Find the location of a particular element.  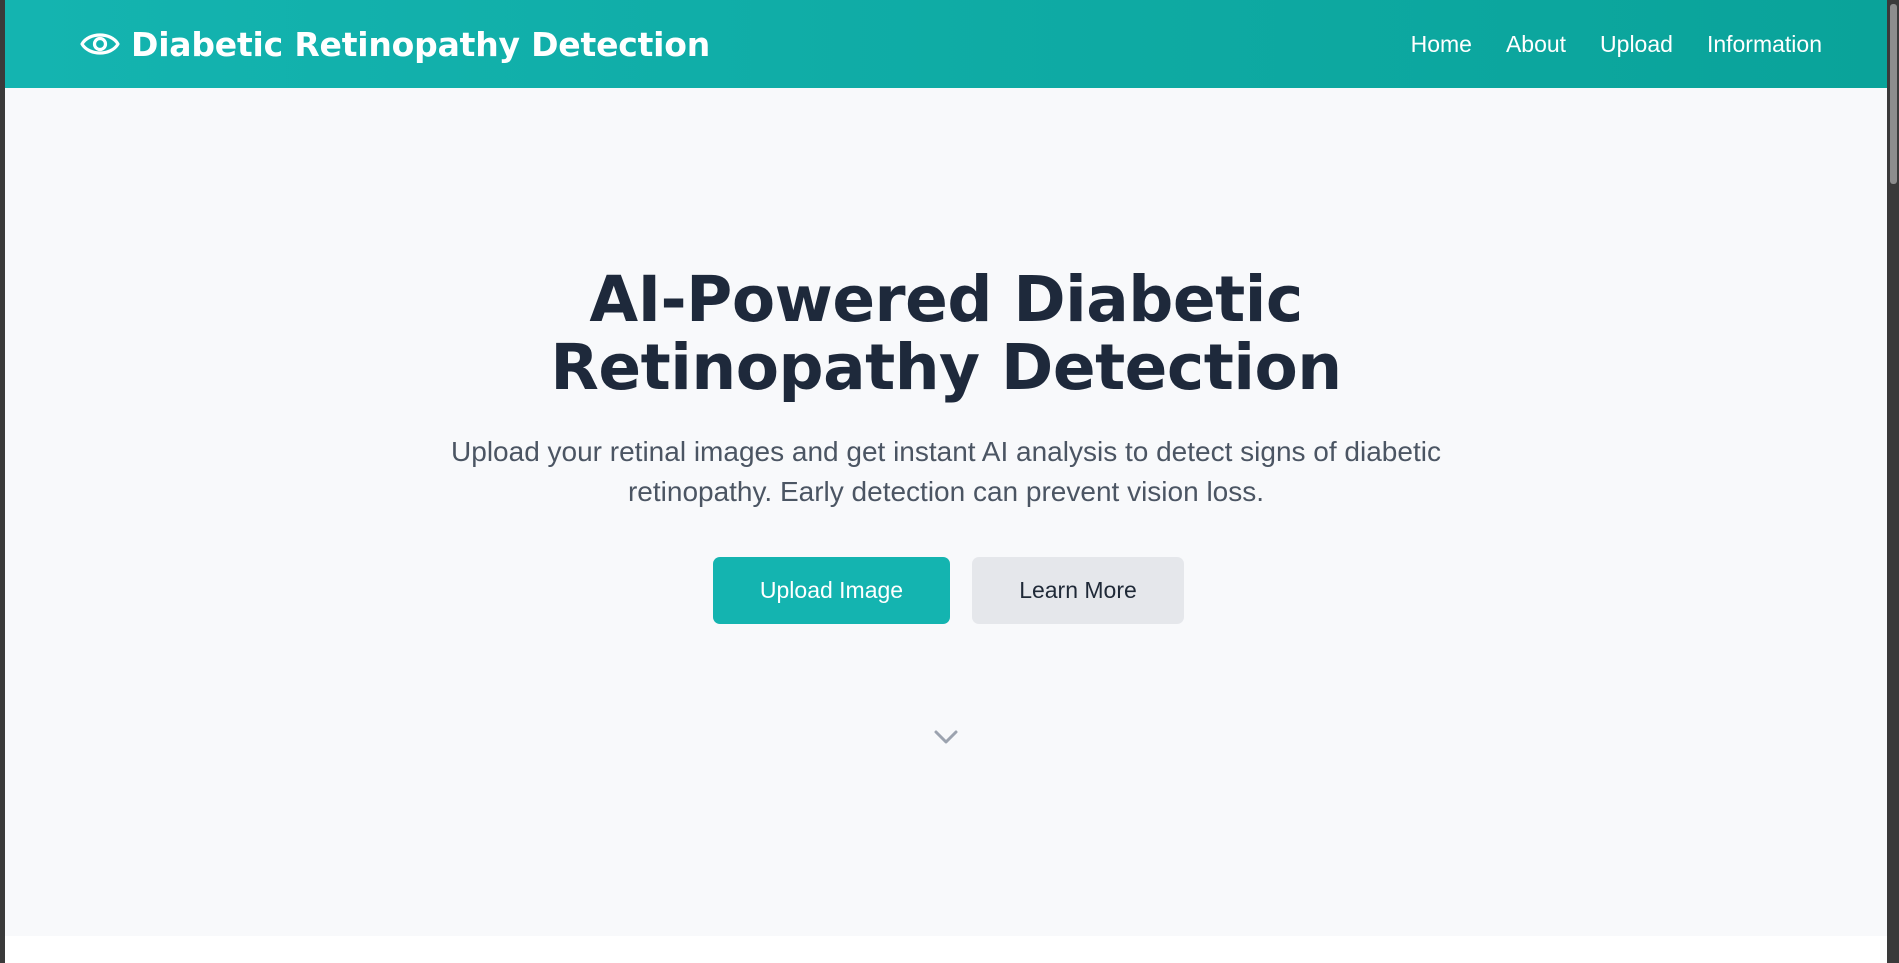

scrollbar is located at coordinates (1893, 481).